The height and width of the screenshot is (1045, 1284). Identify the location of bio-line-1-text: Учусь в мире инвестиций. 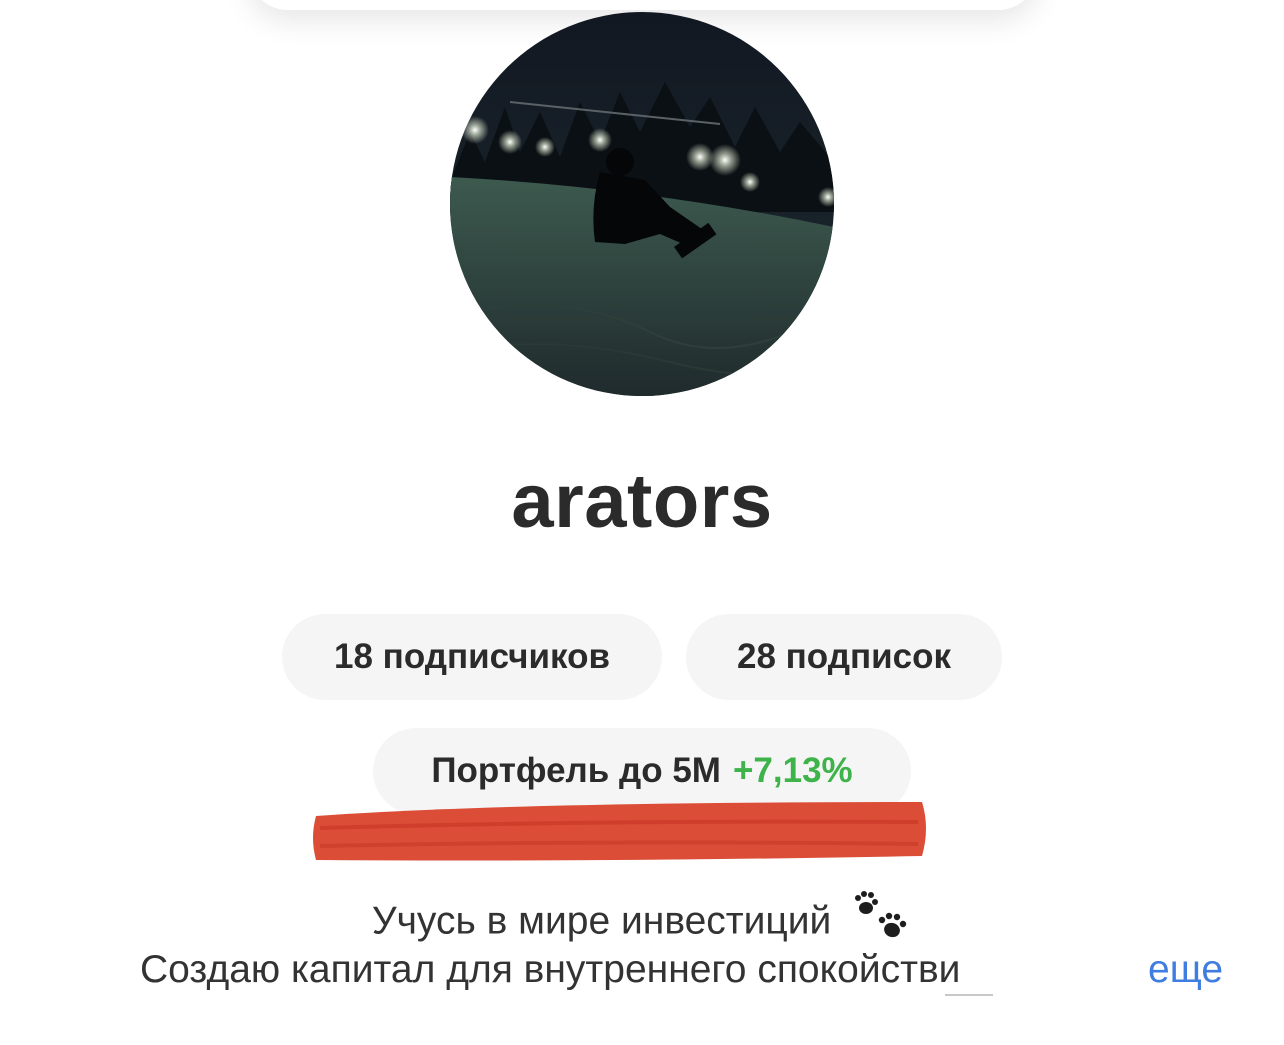
(601, 921).